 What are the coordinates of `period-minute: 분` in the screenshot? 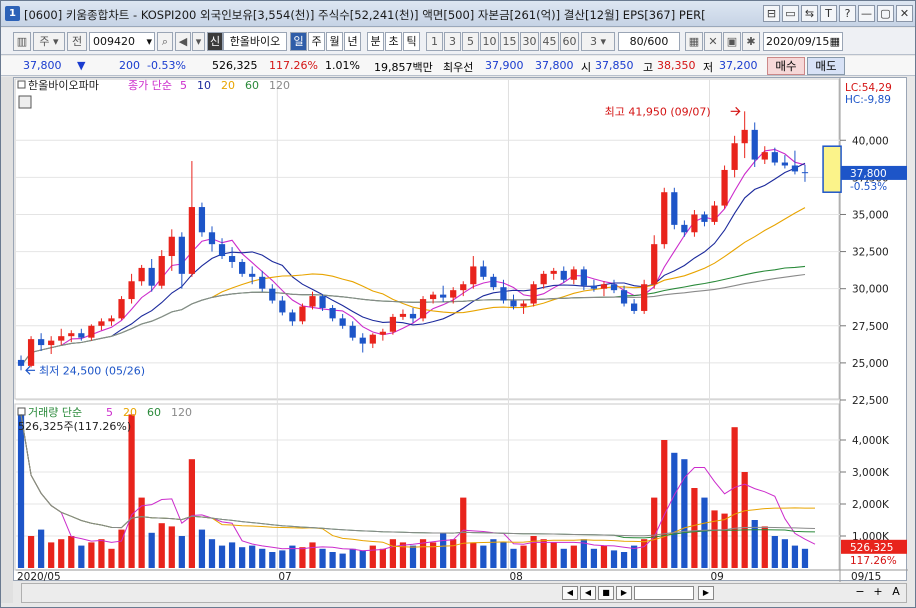 It's located at (375, 41).